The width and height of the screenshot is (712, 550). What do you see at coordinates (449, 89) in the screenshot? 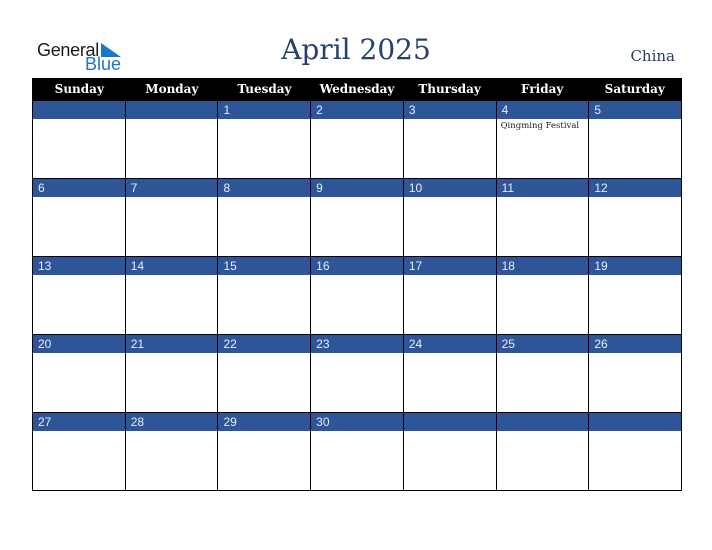
I see `weekday-thursday: Thursday` at bounding box center [449, 89].